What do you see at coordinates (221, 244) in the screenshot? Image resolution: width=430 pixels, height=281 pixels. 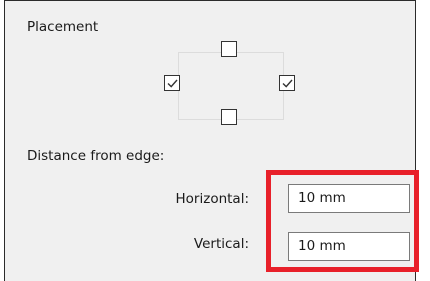 I see `vertical-label: Vertical:` at bounding box center [221, 244].